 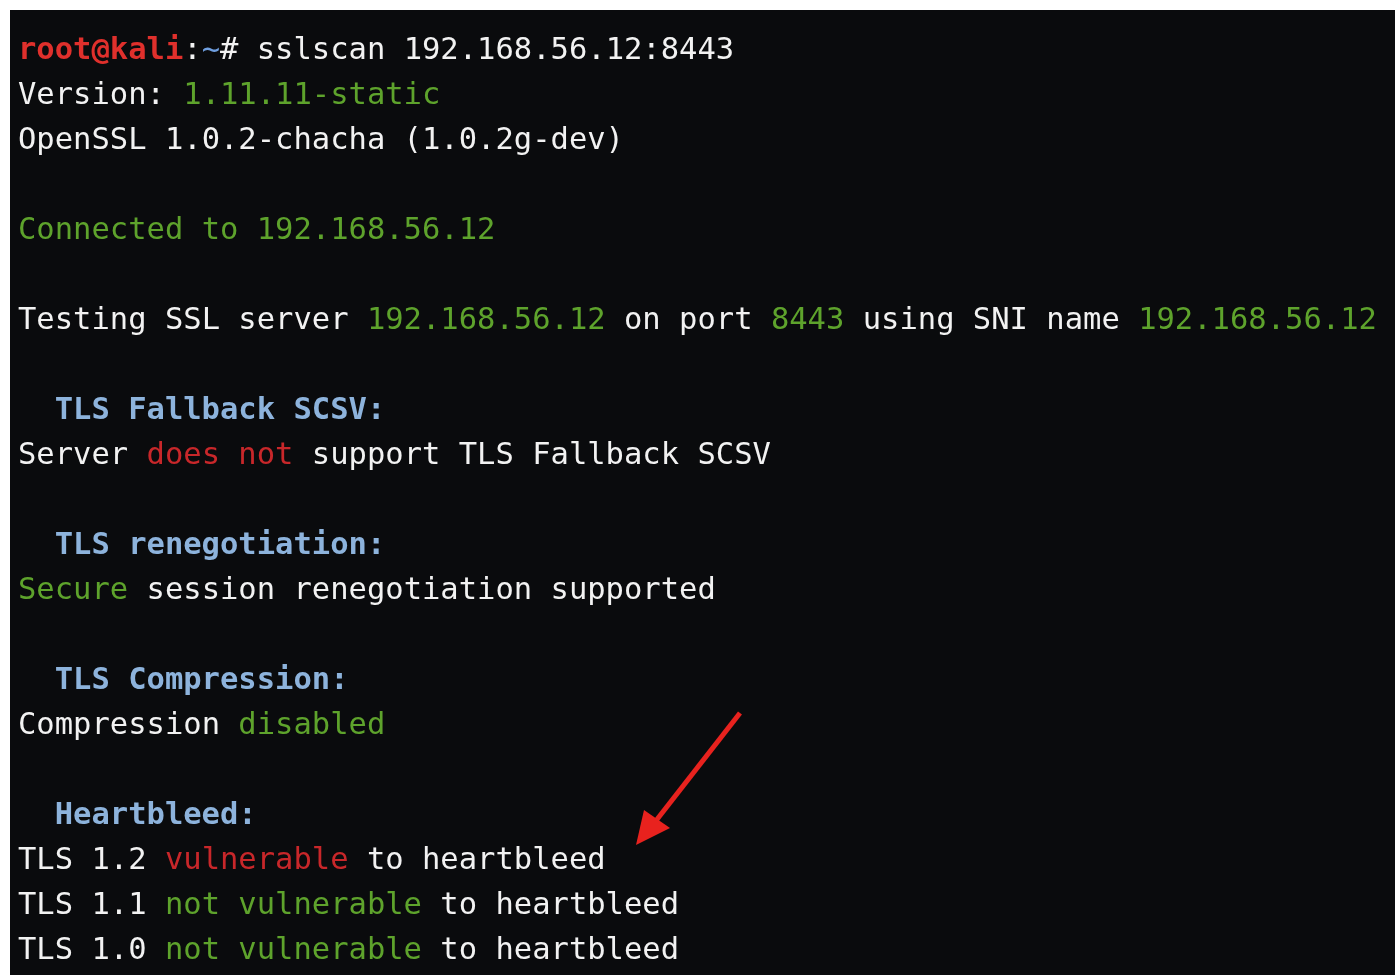 What do you see at coordinates (119, 724) in the screenshot?
I see `terminal-text: Compression` at bounding box center [119, 724].